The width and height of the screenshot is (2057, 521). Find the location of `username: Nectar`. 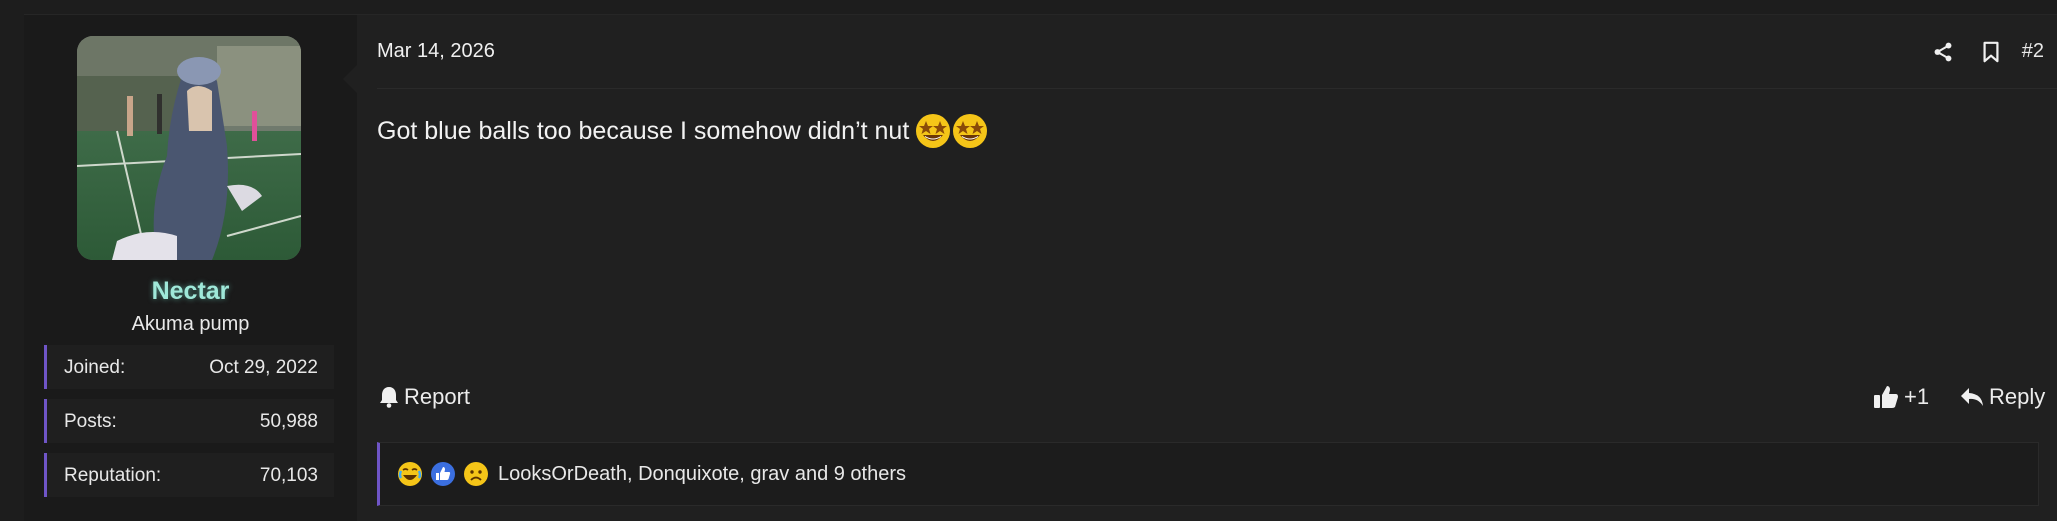

username: Nectar is located at coordinates (190, 291).